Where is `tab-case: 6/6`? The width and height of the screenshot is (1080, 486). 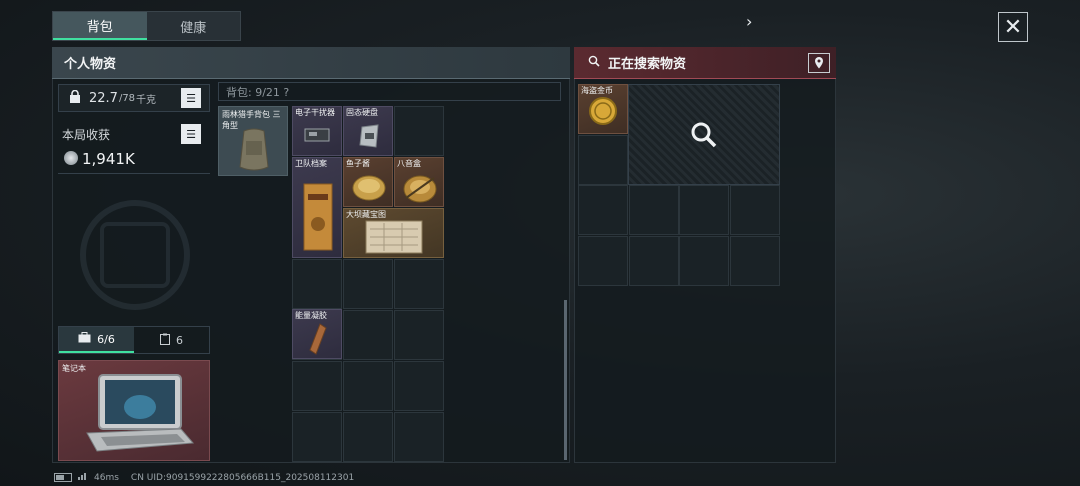
tab-case: 6/6 is located at coordinates (96, 340).